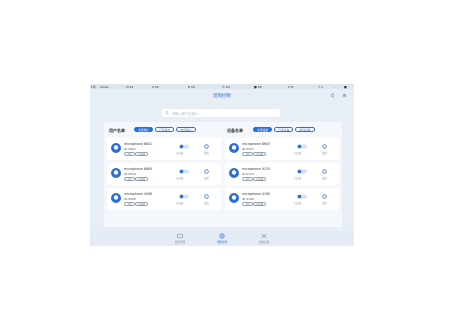  Describe the element at coordinates (186, 129) in the screenshot. I see `filter-chip: 未连用户` at that location.